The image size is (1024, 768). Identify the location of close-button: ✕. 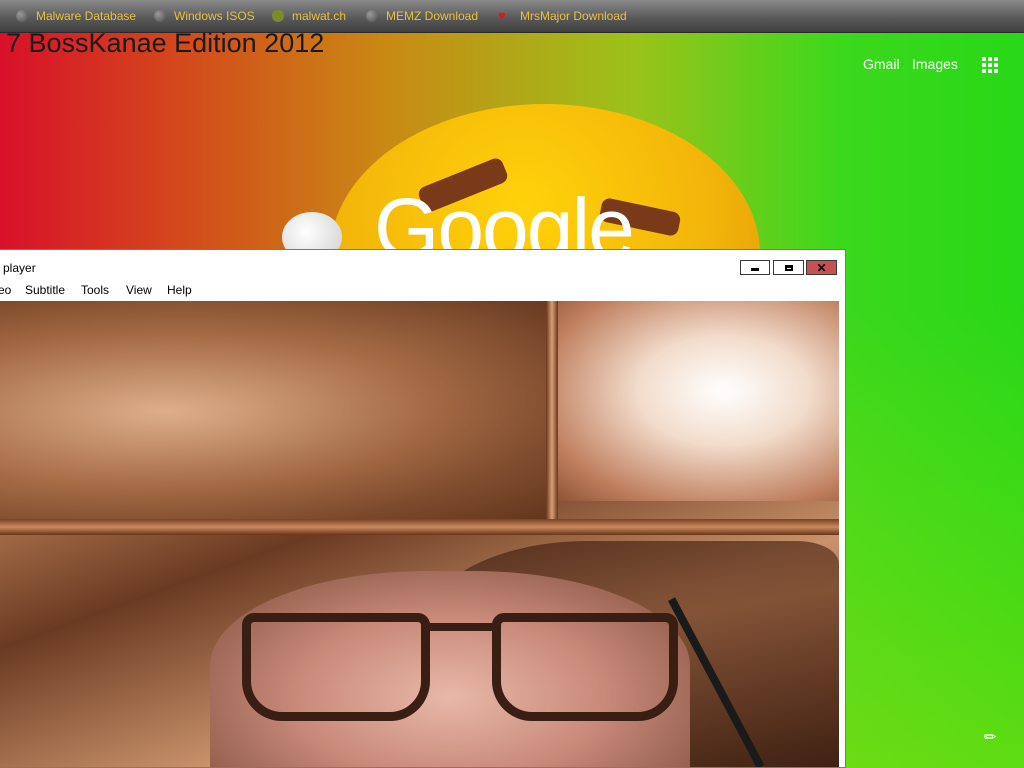
(821, 267).